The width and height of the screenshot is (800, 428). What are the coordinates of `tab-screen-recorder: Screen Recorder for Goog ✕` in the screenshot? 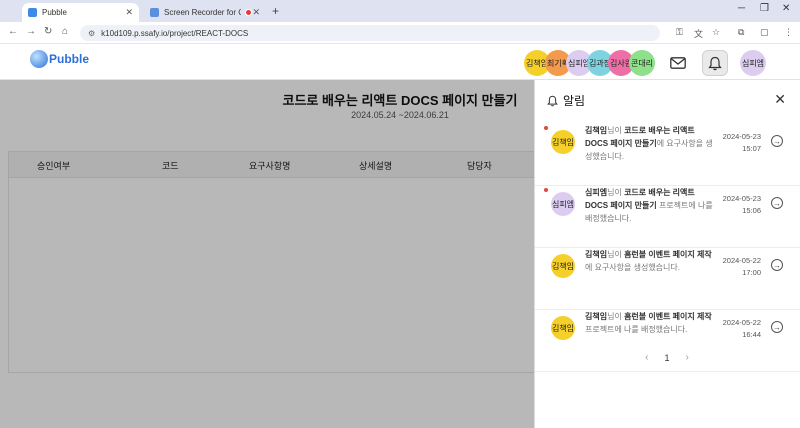 It's located at (205, 12).